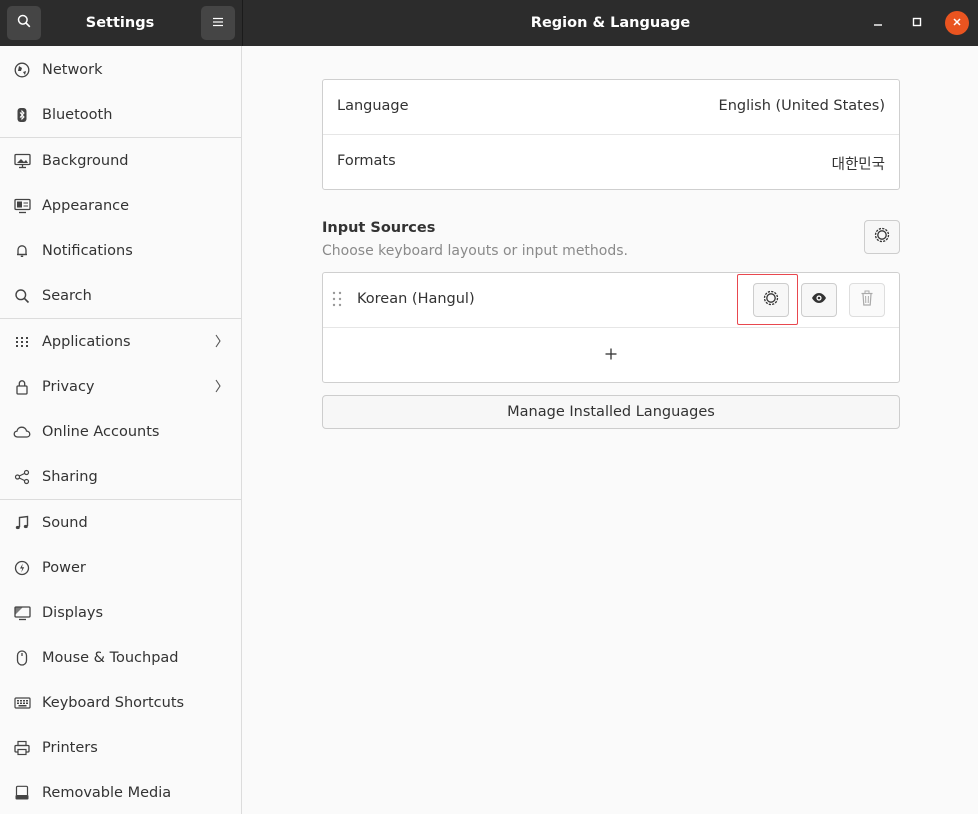 The height and width of the screenshot is (814, 978). What do you see at coordinates (22, 523) in the screenshot?
I see `music-note-icon` at bounding box center [22, 523].